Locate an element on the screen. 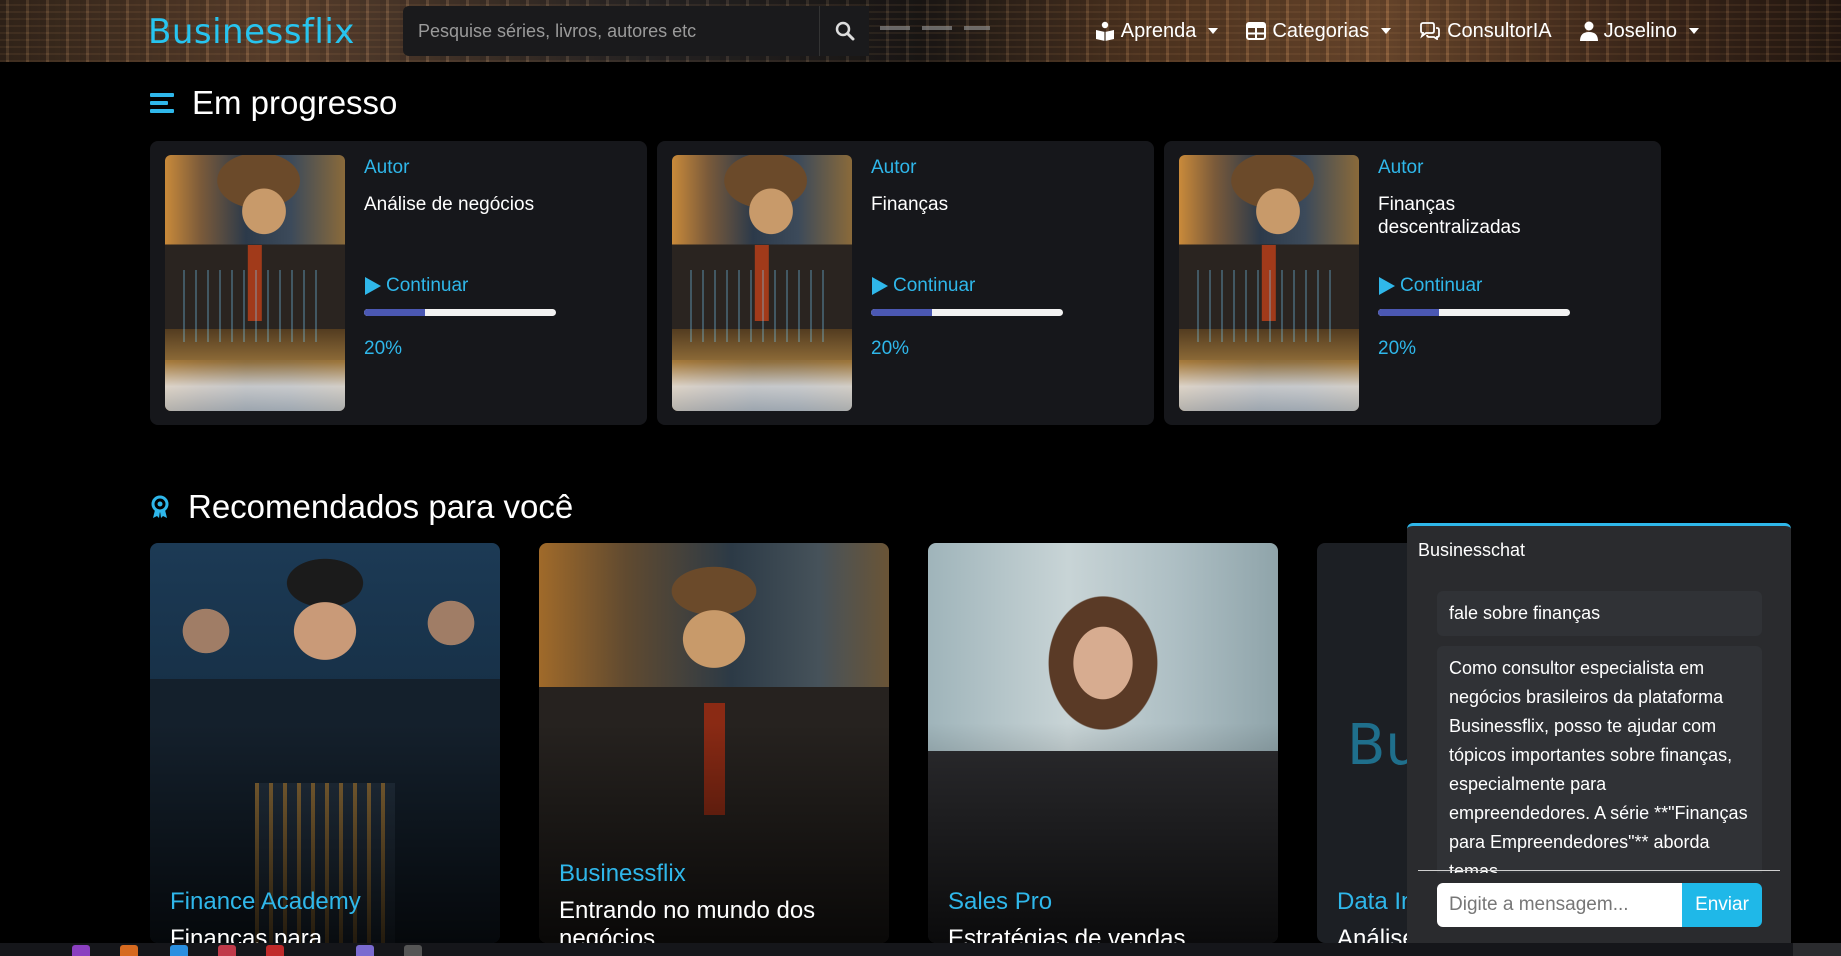 This screenshot has width=1841, height=956. os-taskbar is located at coordinates (920, 949).